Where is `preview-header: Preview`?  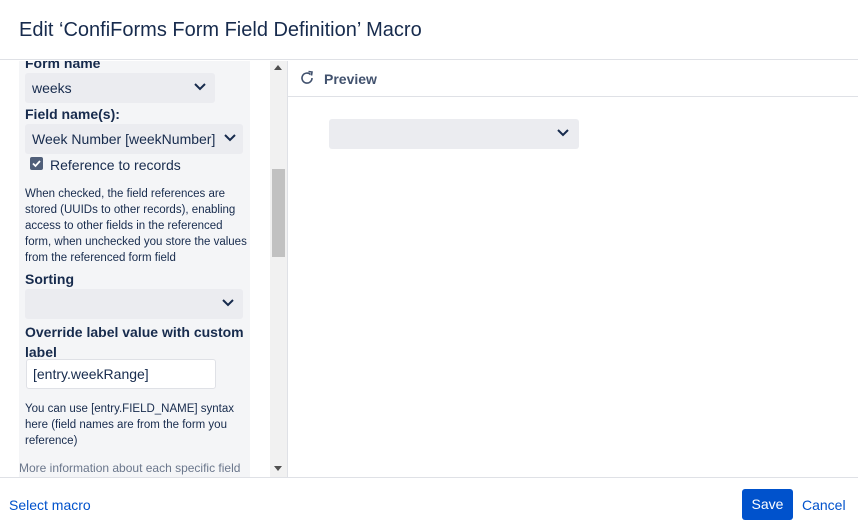
preview-header: Preview is located at coordinates (573, 79).